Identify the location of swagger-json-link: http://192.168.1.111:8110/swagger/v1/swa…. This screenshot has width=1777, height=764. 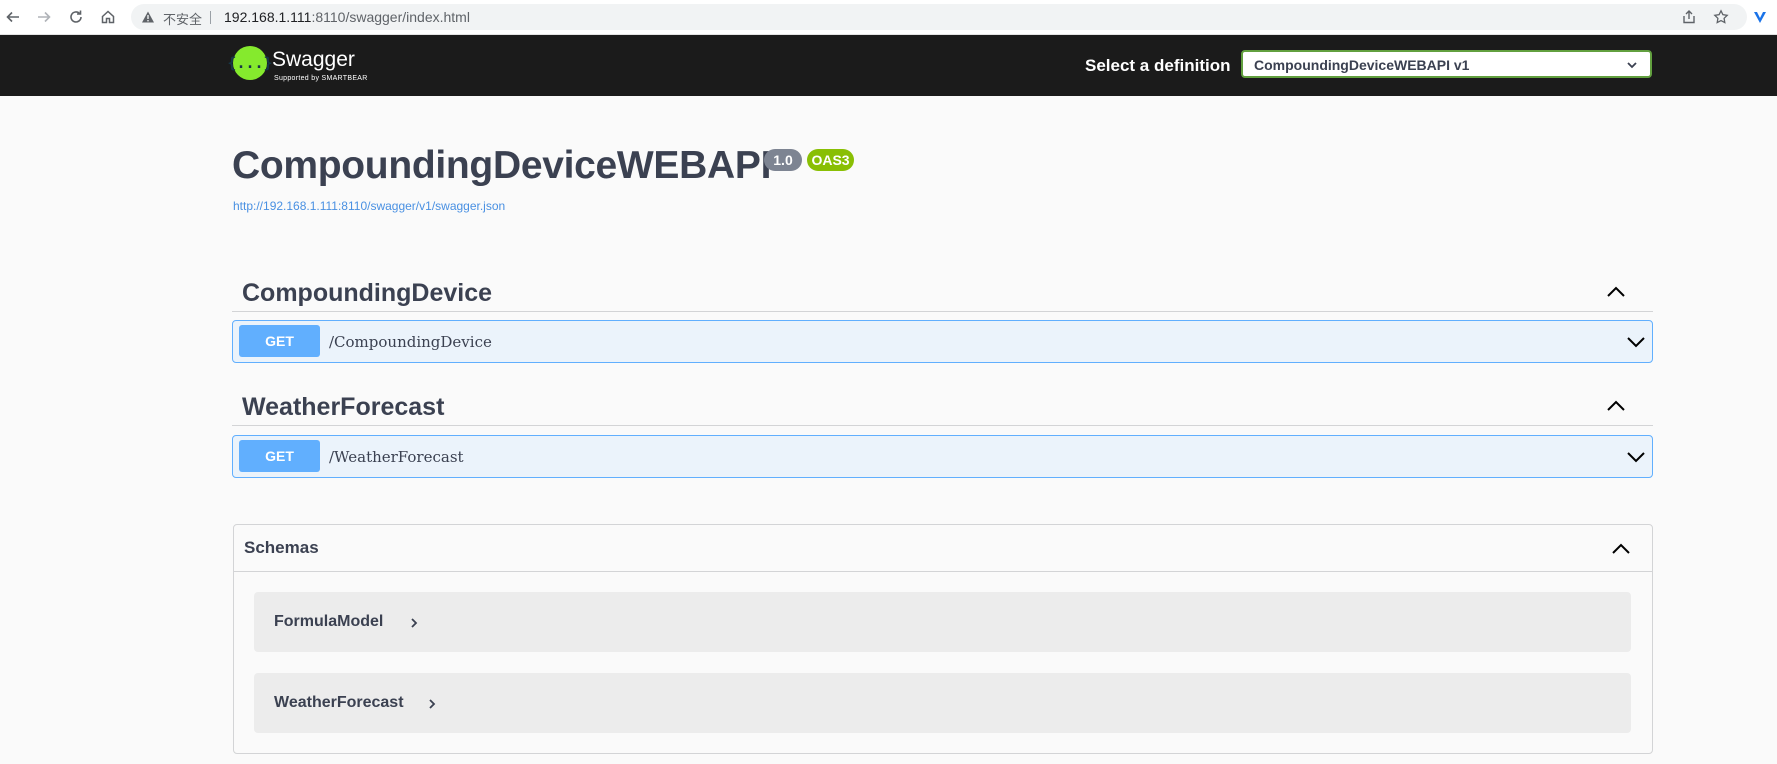
(369, 206).